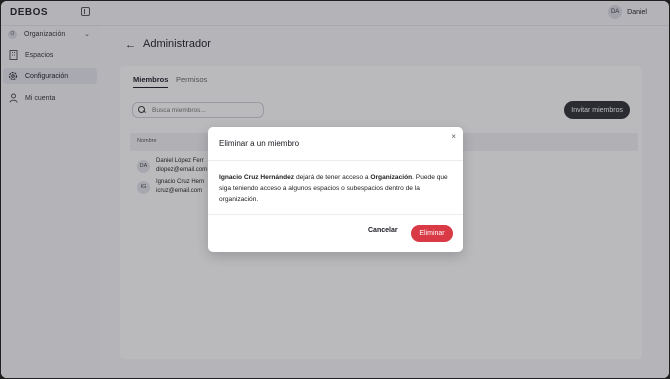 This screenshot has width=670, height=379. Describe the element at coordinates (383, 230) in the screenshot. I see `cancel-button: Cancelar` at that location.